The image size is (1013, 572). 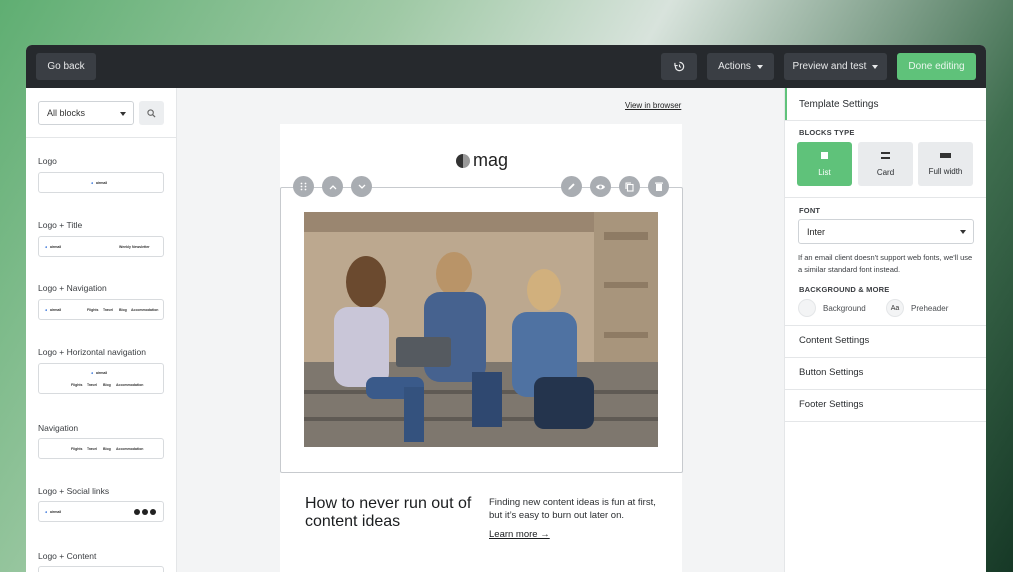 I want to click on font-select-value: Inter, so click(x=816, y=231).